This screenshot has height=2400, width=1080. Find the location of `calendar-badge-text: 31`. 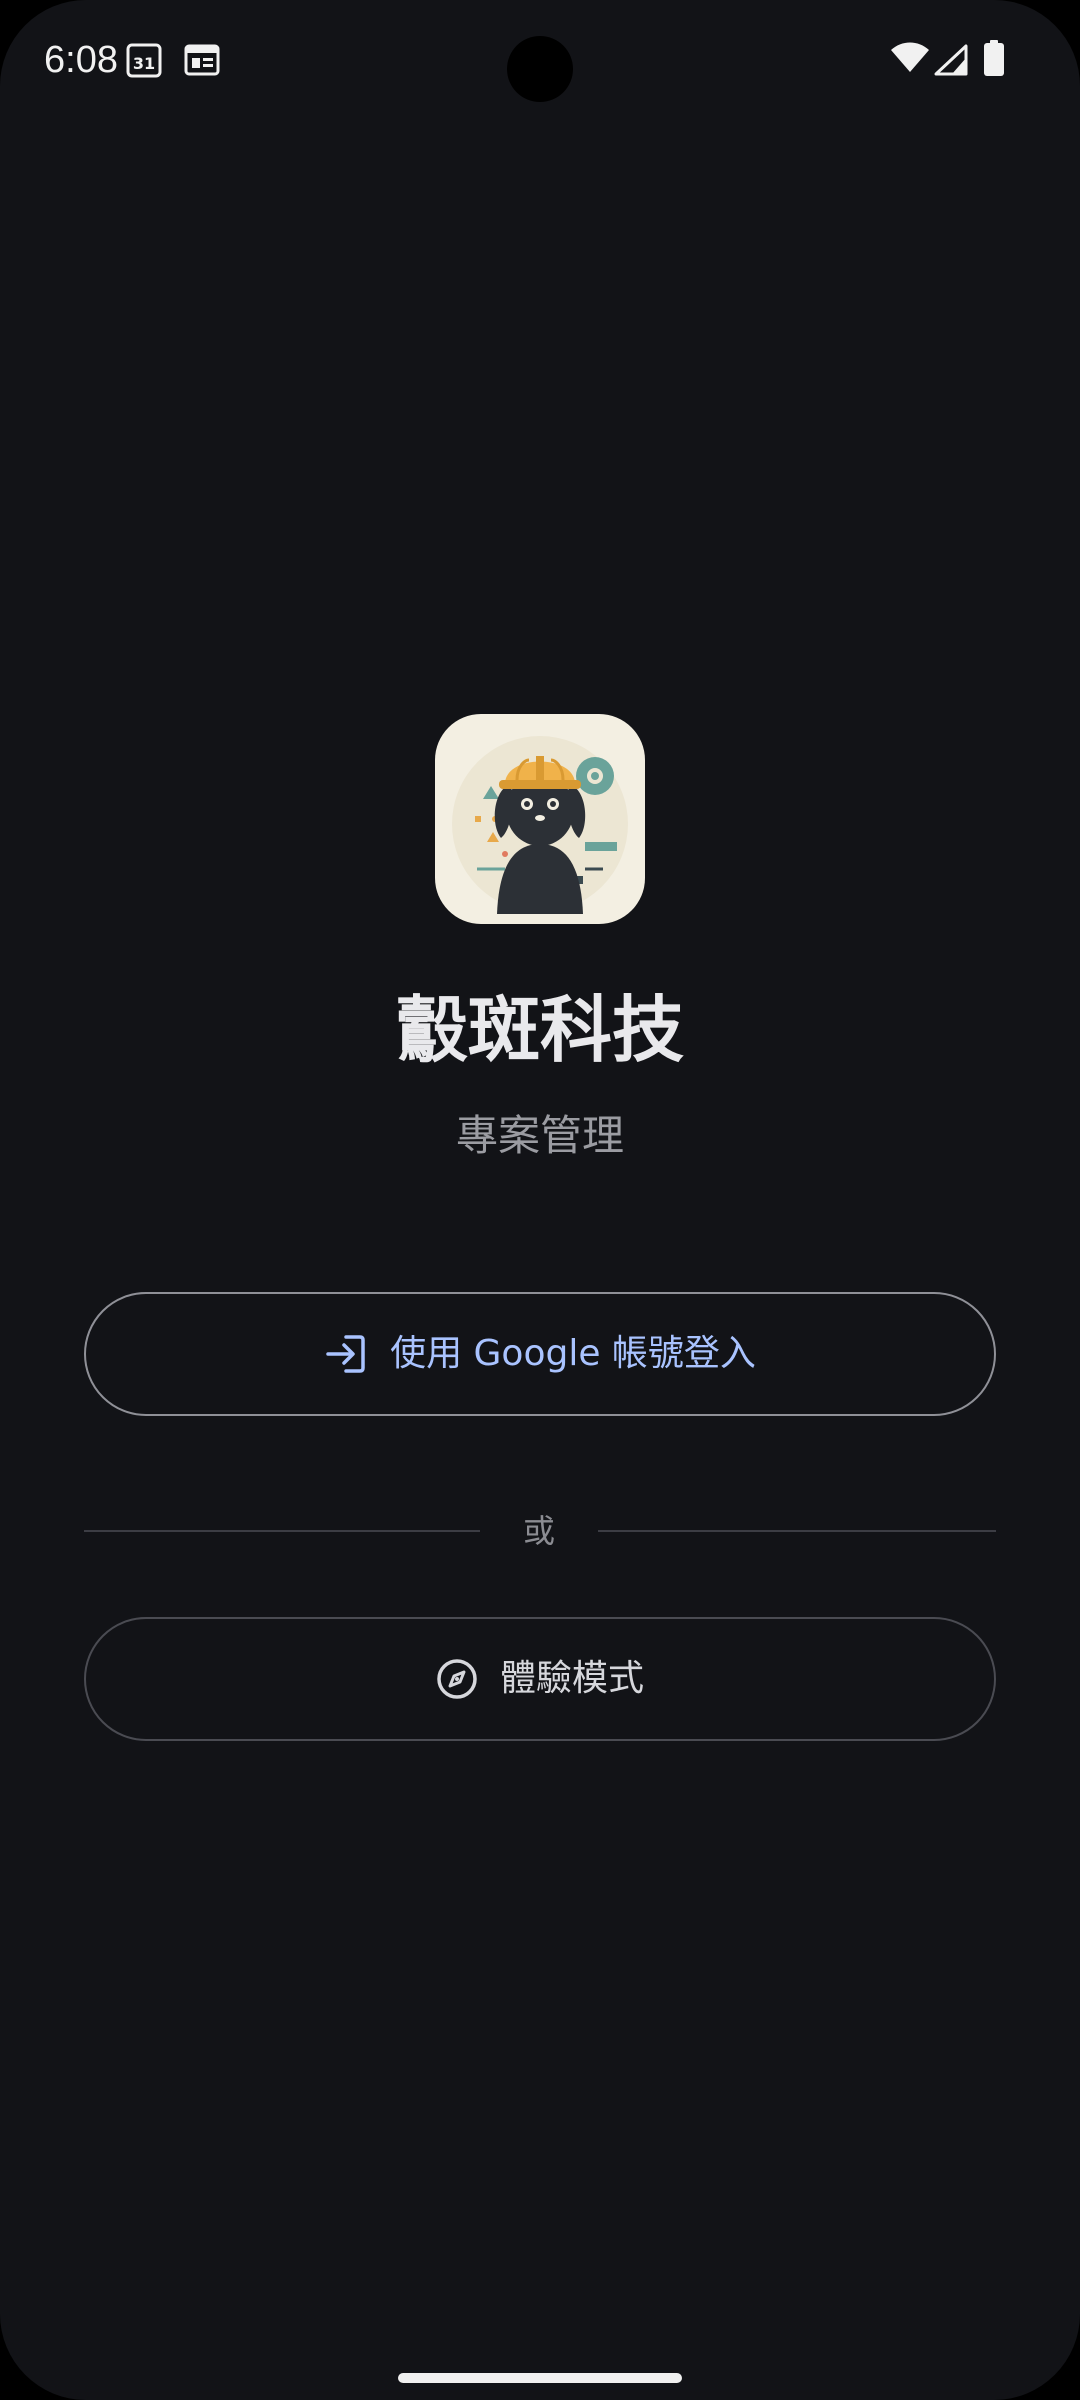

calendar-badge-text: 31 is located at coordinates (144, 63).